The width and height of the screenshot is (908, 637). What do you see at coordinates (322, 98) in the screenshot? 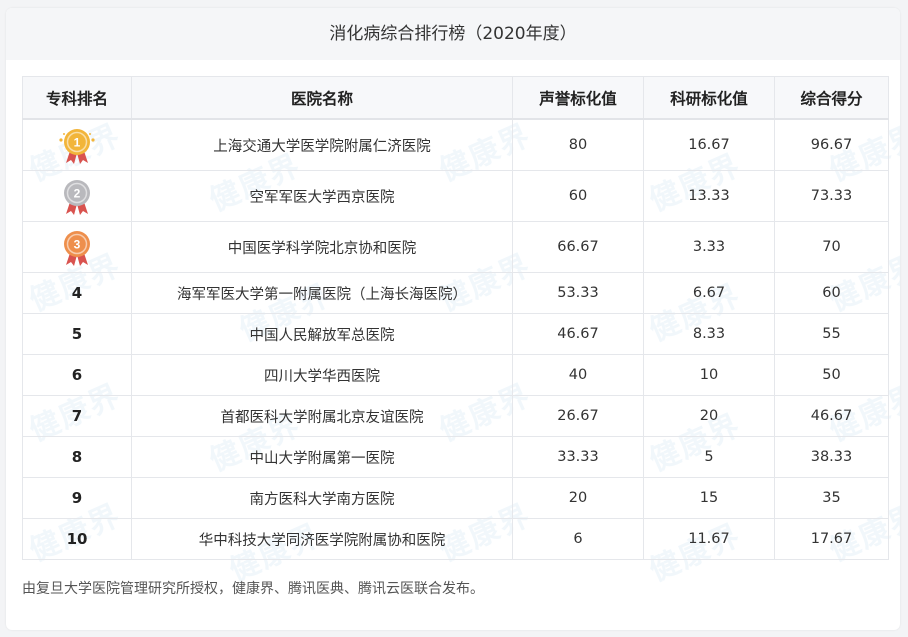
I see `column-header-hospital: 医院名称` at bounding box center [322, 98].